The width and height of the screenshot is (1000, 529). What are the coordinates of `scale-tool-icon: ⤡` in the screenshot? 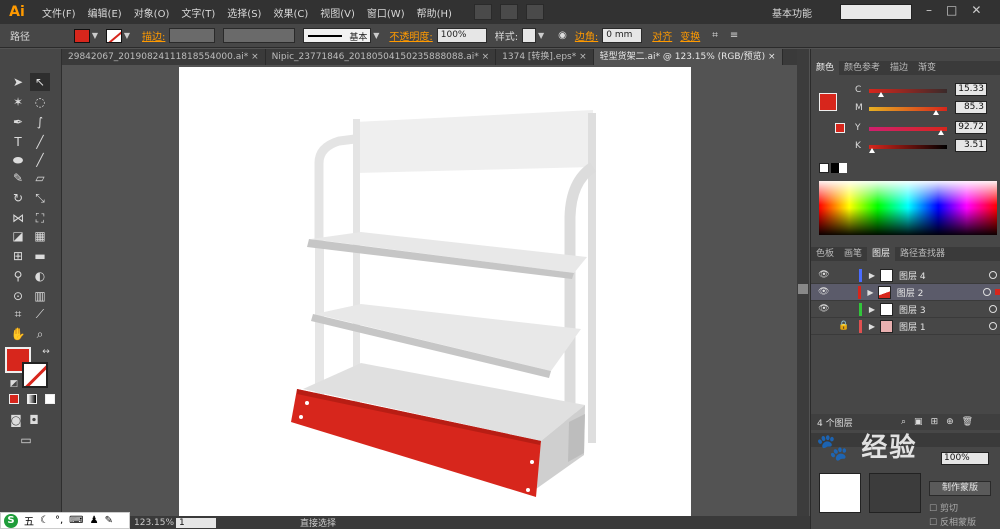 It's located at (40, 198).